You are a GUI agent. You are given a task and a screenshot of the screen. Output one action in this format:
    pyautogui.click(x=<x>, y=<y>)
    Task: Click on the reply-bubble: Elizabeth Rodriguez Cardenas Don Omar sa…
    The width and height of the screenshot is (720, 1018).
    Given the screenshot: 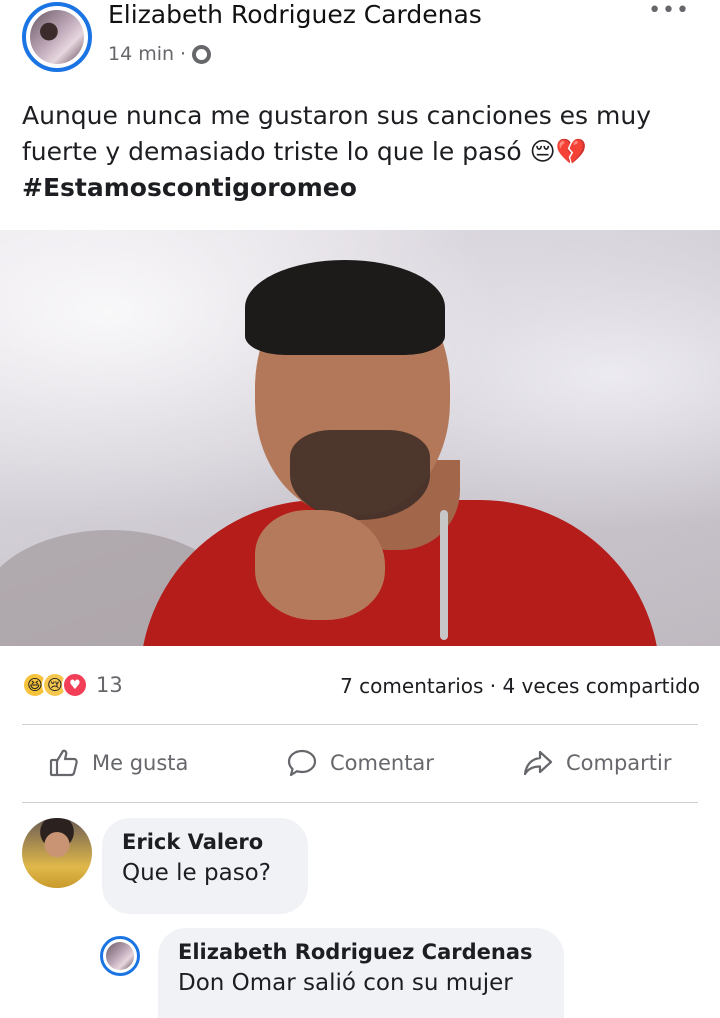 What is the action you would take?
    pyautogui.click(x=361, y=973)
    